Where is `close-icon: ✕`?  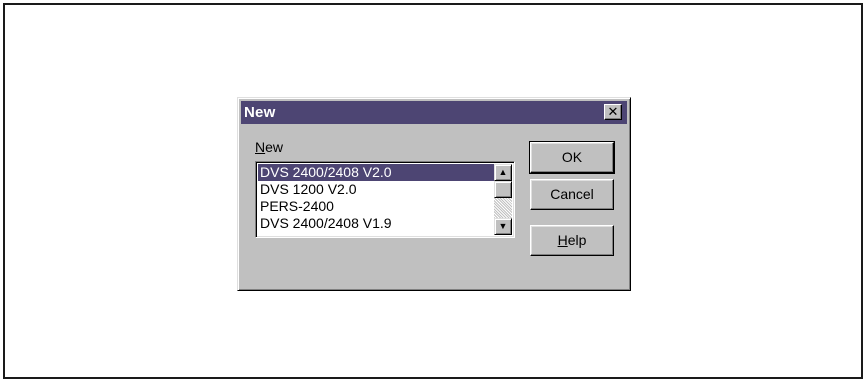
close-icon: ✕ is located at coordinates (613, 111).